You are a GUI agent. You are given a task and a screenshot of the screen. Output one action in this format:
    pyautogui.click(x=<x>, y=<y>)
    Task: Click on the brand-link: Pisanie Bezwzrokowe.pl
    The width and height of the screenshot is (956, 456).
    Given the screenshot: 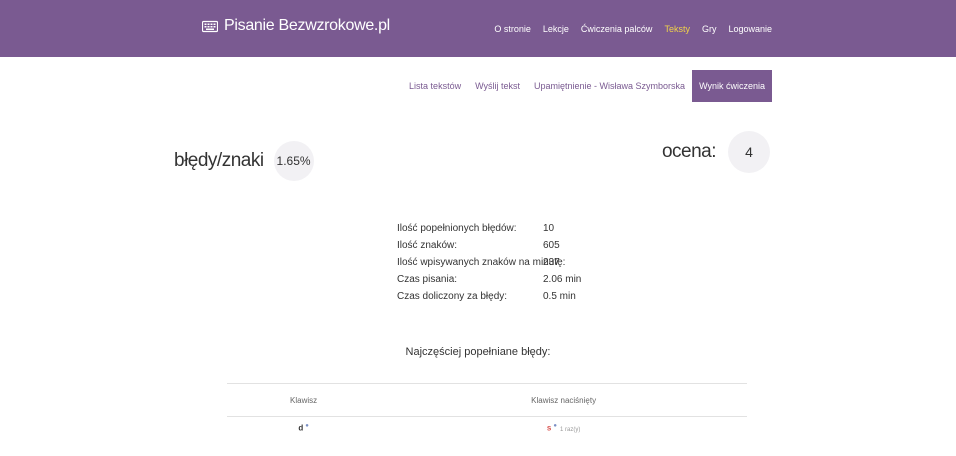 What is the action you would take?
    pyautogui.click(x=296, y=26)
    